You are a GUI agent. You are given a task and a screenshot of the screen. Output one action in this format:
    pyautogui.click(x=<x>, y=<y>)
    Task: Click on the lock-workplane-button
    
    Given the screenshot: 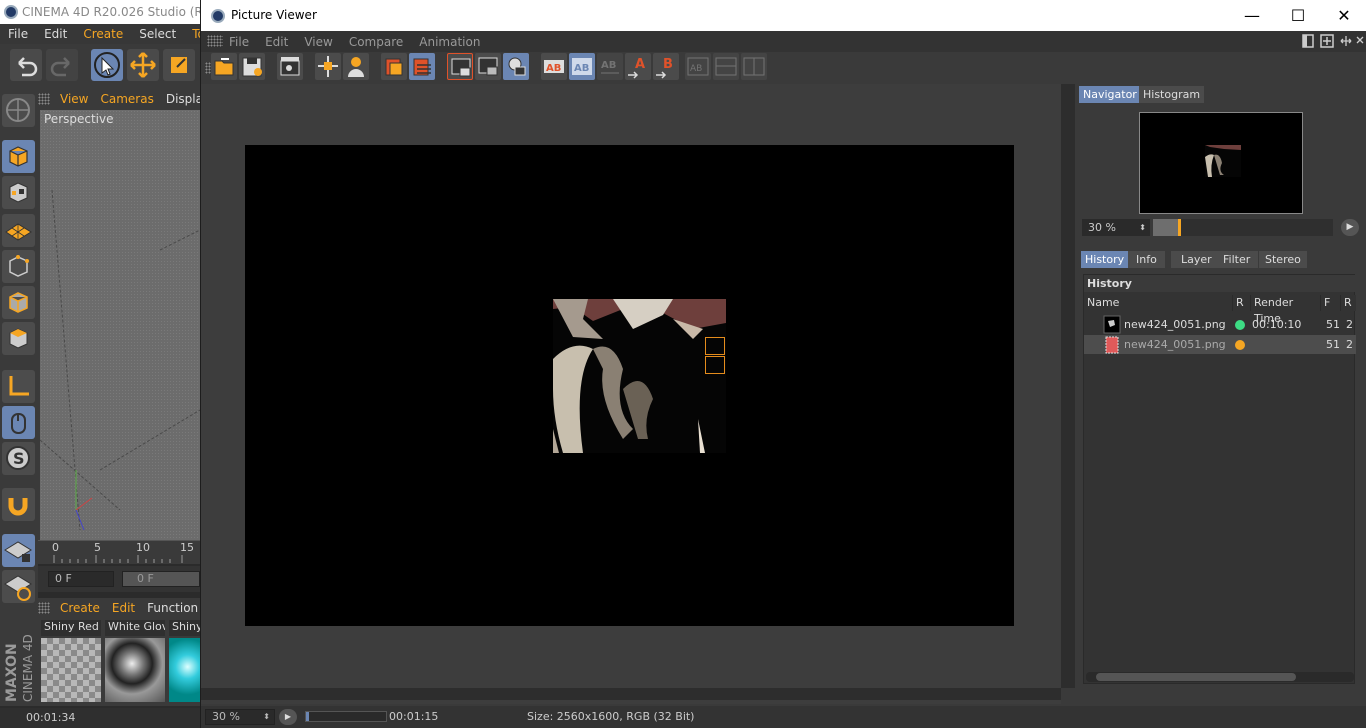 What is the action you would take?
    pyautogui.click(x=18, y=550)
    